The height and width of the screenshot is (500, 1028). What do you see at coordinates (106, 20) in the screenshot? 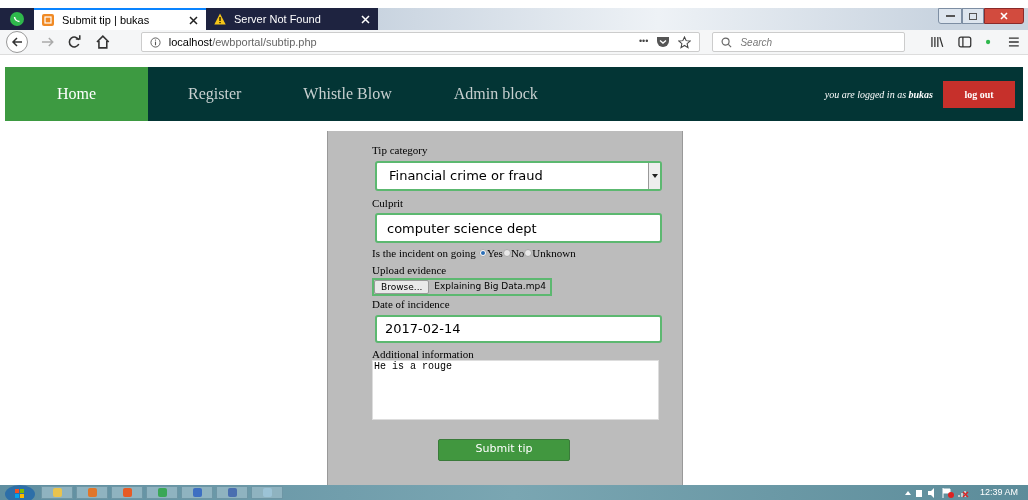
I see `tab-title: Submit tip | bukas` at bounding box center [106, 20].